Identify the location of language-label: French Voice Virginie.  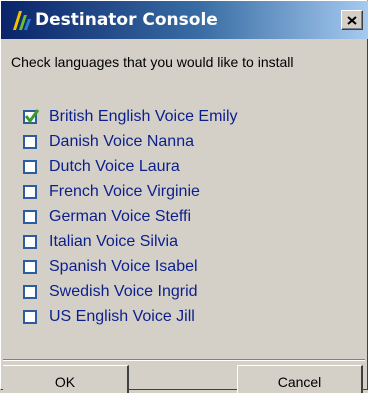
(124, 191).